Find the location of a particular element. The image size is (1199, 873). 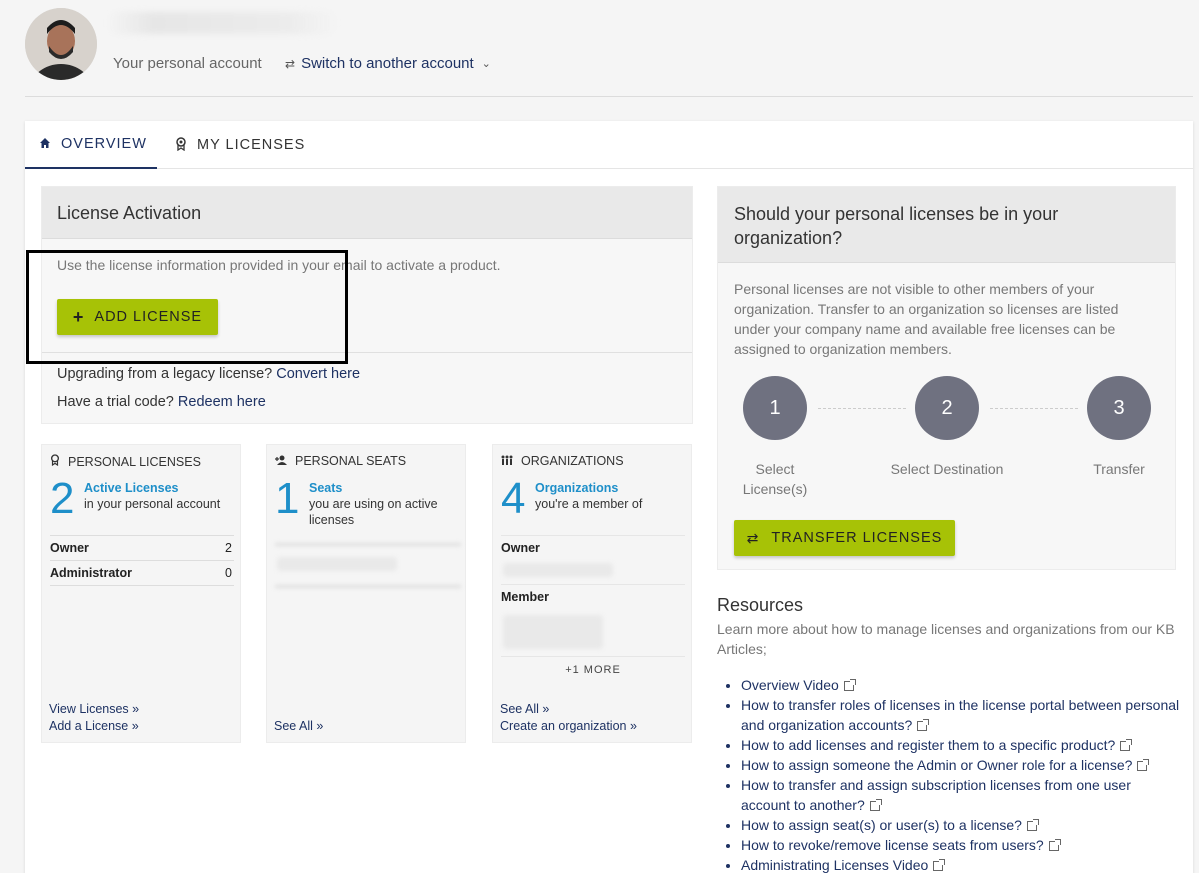

user-add-icon is located at coordinates (281, 461).